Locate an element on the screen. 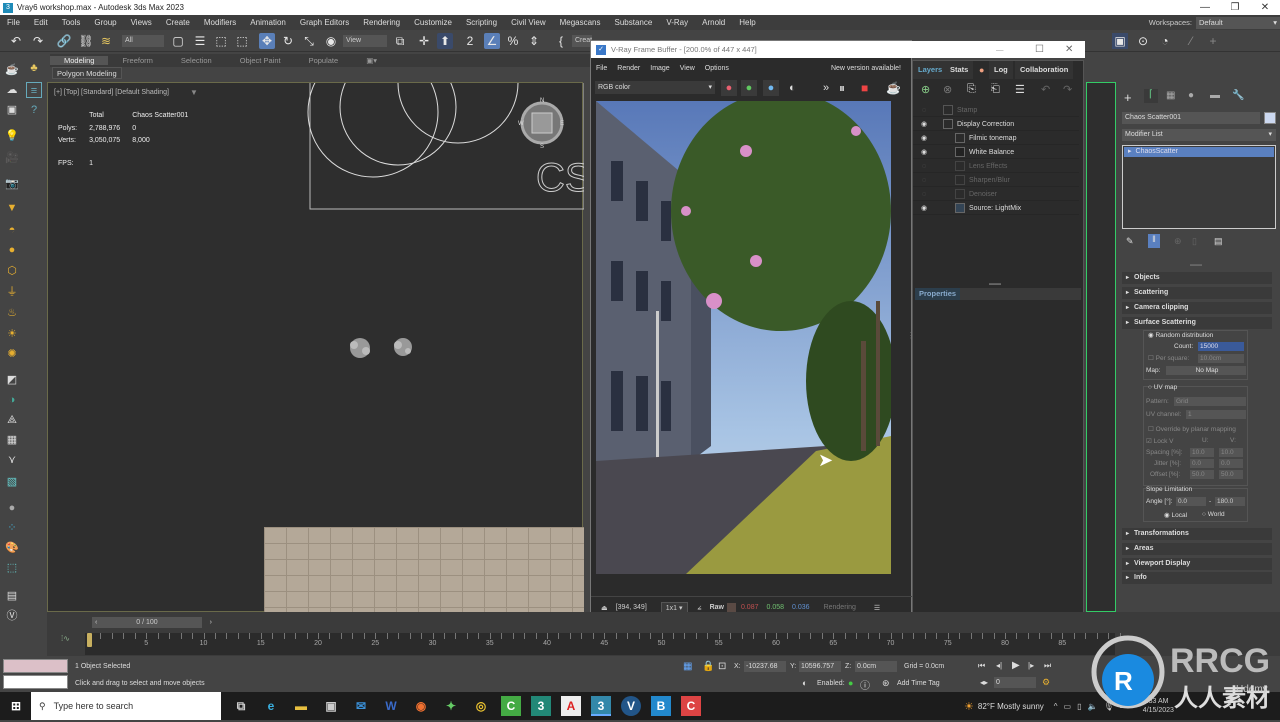 This screenshot has width=1280, height=722. plane-icon: ⟁ is located at coordinates (12, 420).